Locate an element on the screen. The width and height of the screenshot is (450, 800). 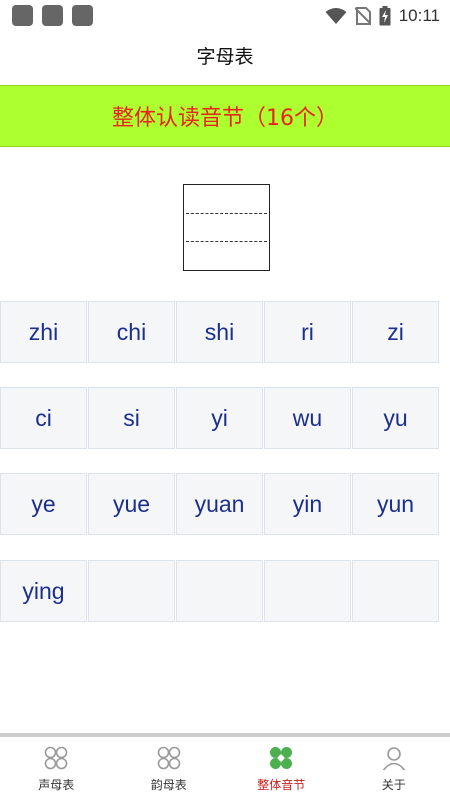
syllable-cell: zi is located at coordinates (395, 332).